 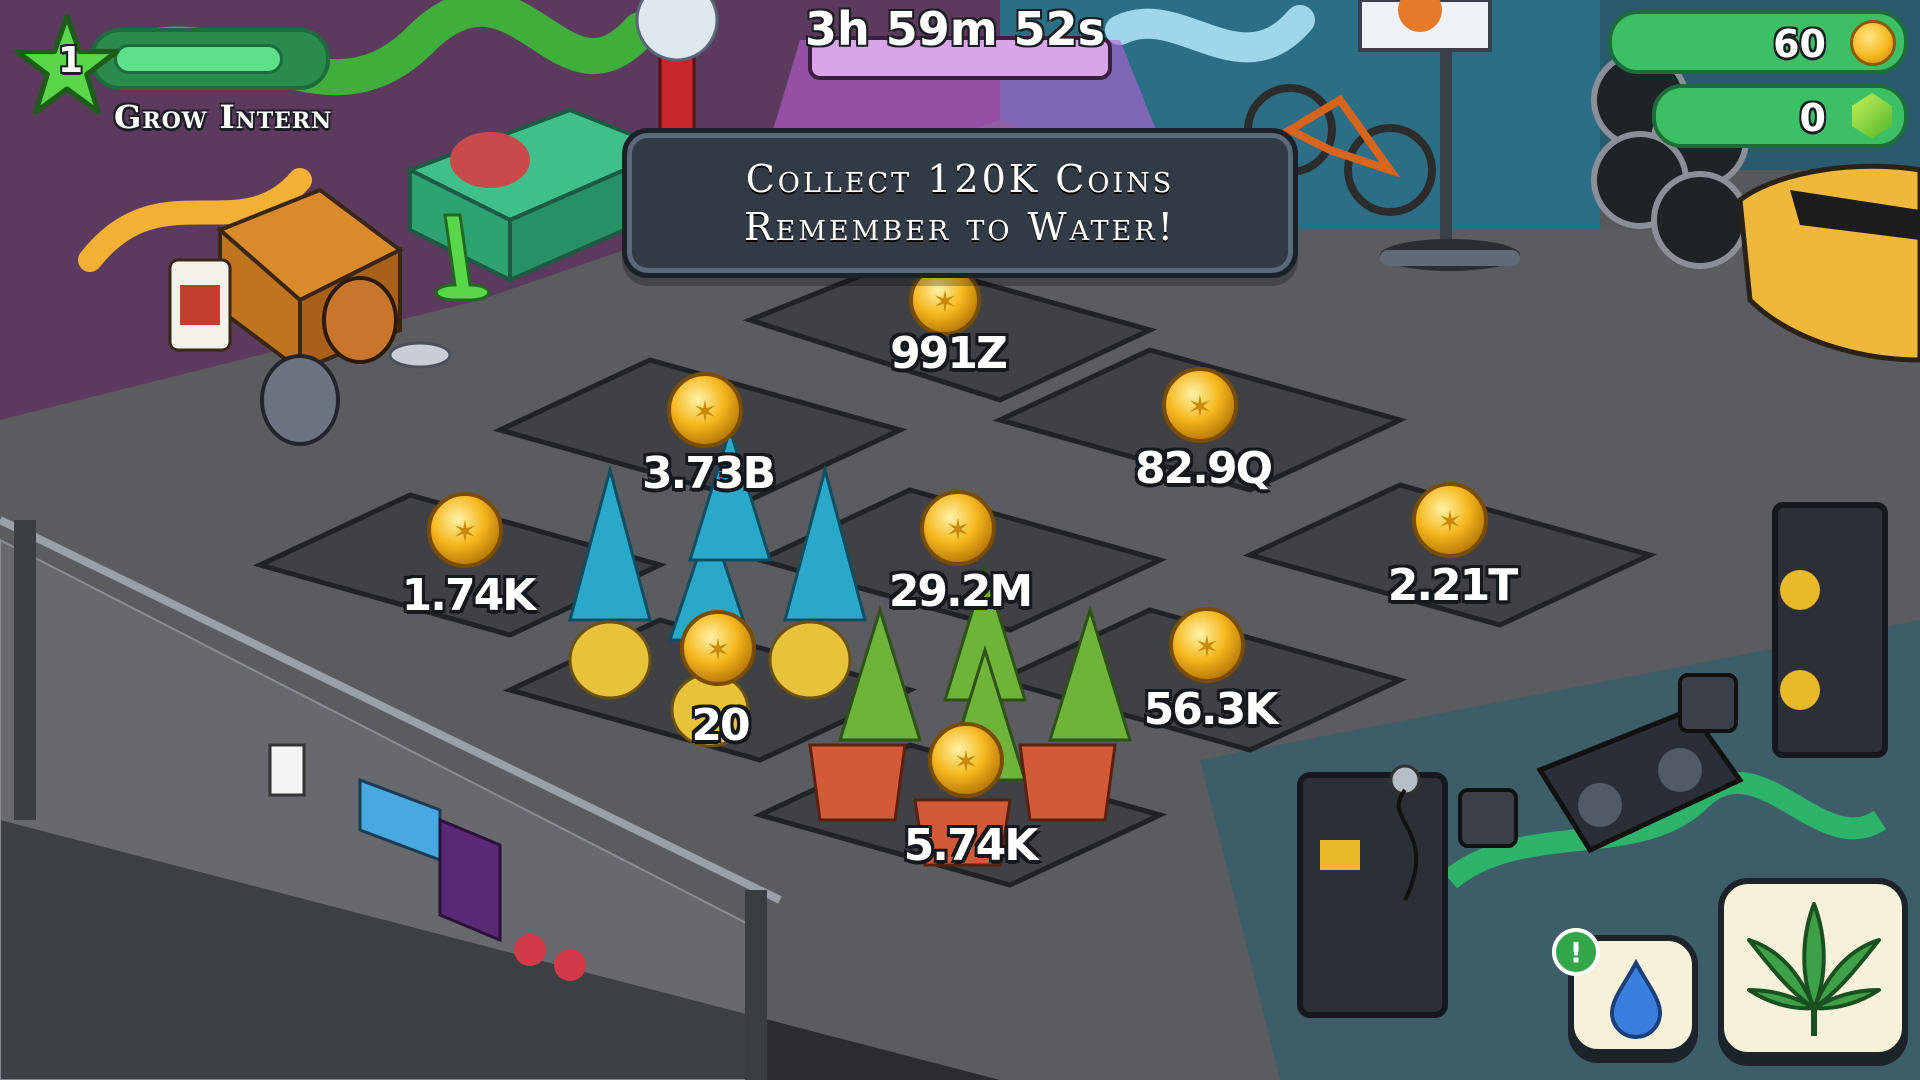 What do you see at coordinates (960, 203) in the screenshot?
I see `quest-banner: Collect 120K Coins Remember to Water!` at bounding box center [960, 203].